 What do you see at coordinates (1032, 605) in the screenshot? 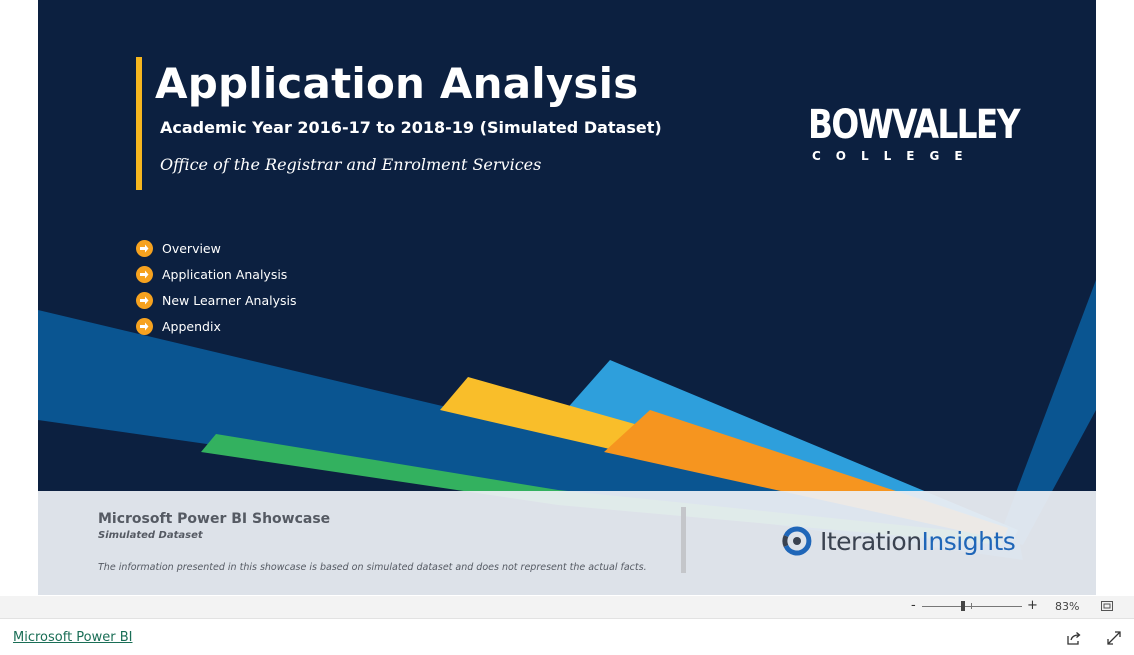
I see `zoom-in-button: +` at bounding box center [1032, 605].